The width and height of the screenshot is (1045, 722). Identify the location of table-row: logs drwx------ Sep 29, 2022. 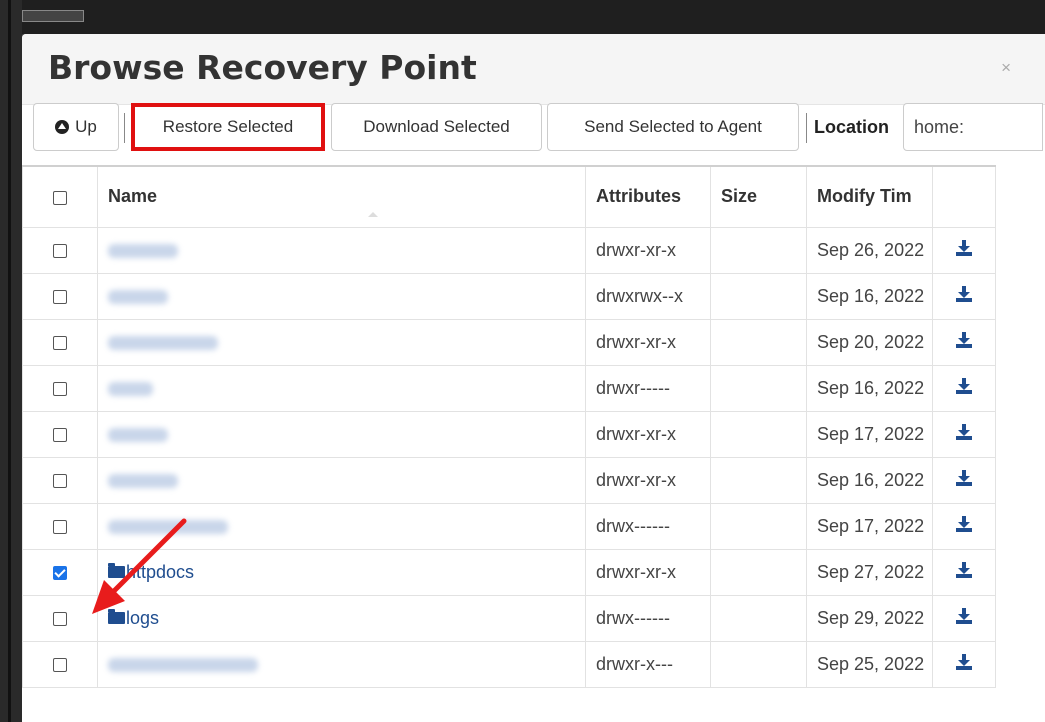
(509, 618).